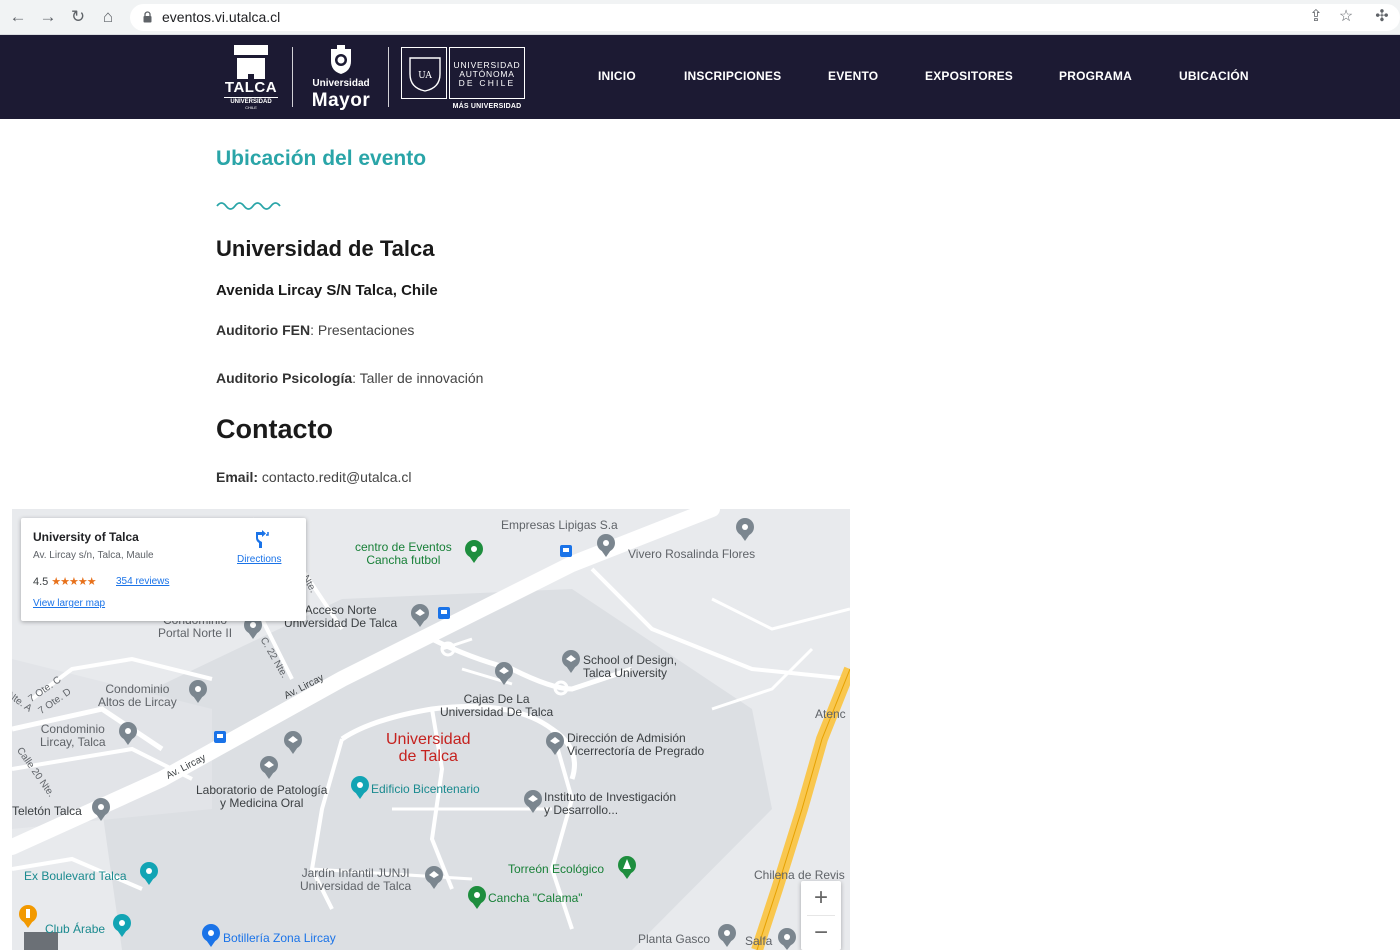 Image resolution: width=1400 pixels, height=950 pixels. Describe the element at coordinates (630, 666) in the screenshot. I see `map-label-school-design: School of Design, Talca University` at that location.